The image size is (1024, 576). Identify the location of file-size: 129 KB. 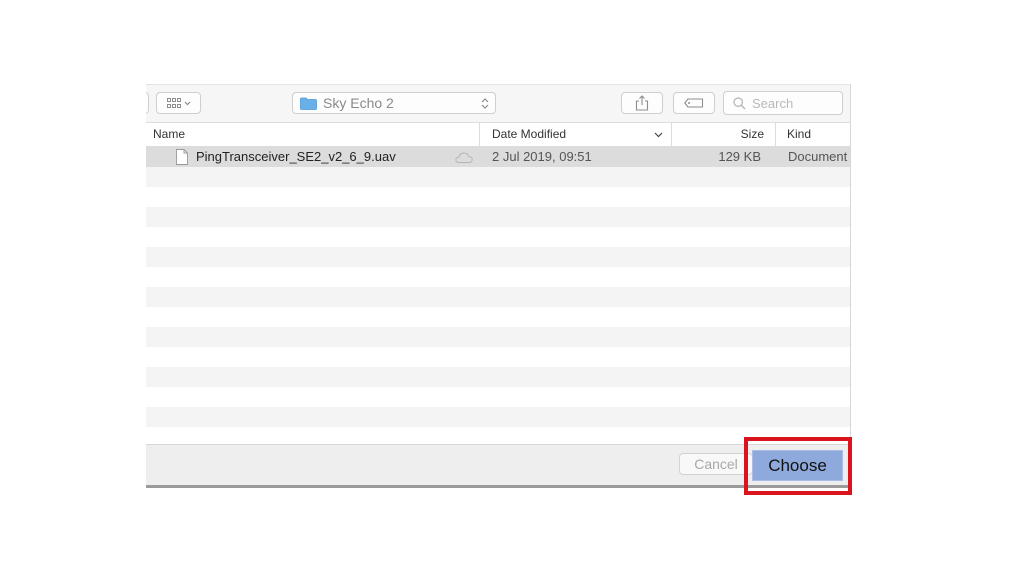
(739, 156).